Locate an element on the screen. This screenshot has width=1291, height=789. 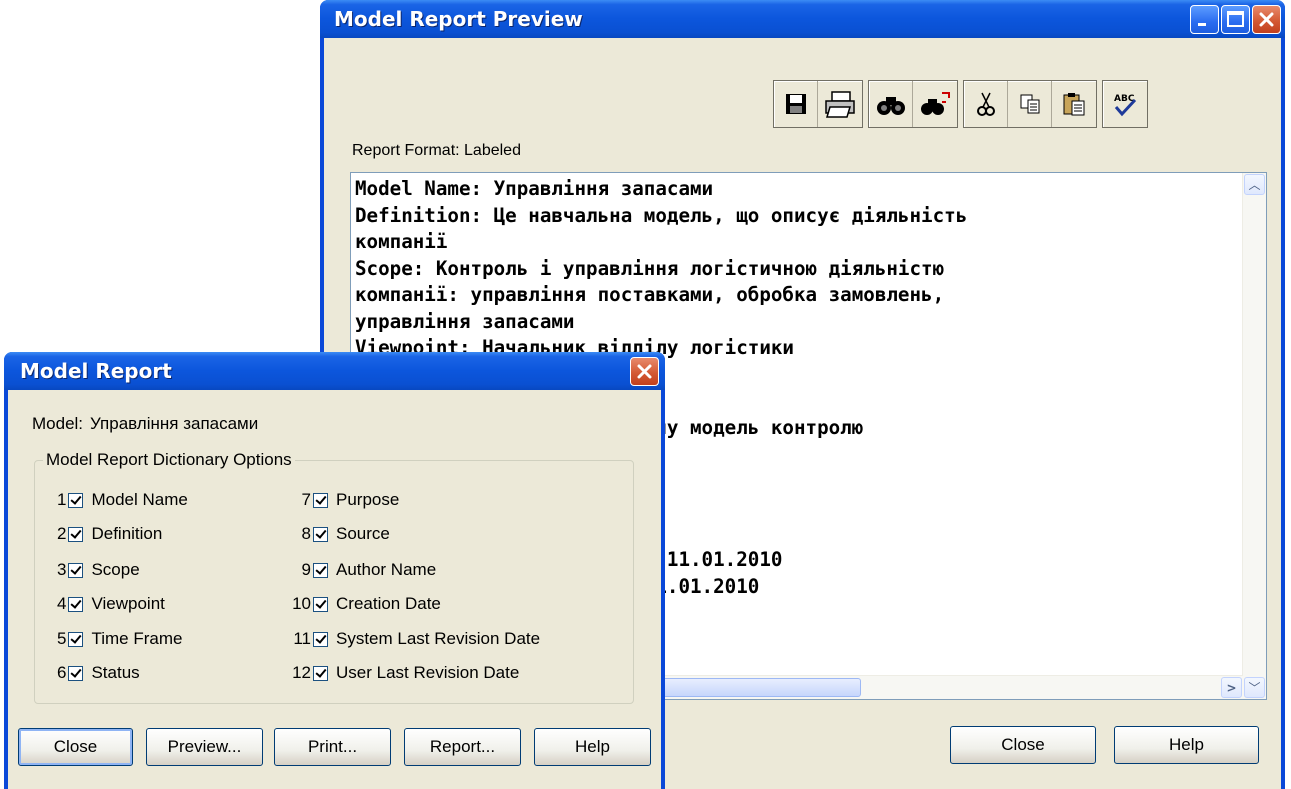
option-time-frame: 5 Time Frame is located at coordinates (119, 639).